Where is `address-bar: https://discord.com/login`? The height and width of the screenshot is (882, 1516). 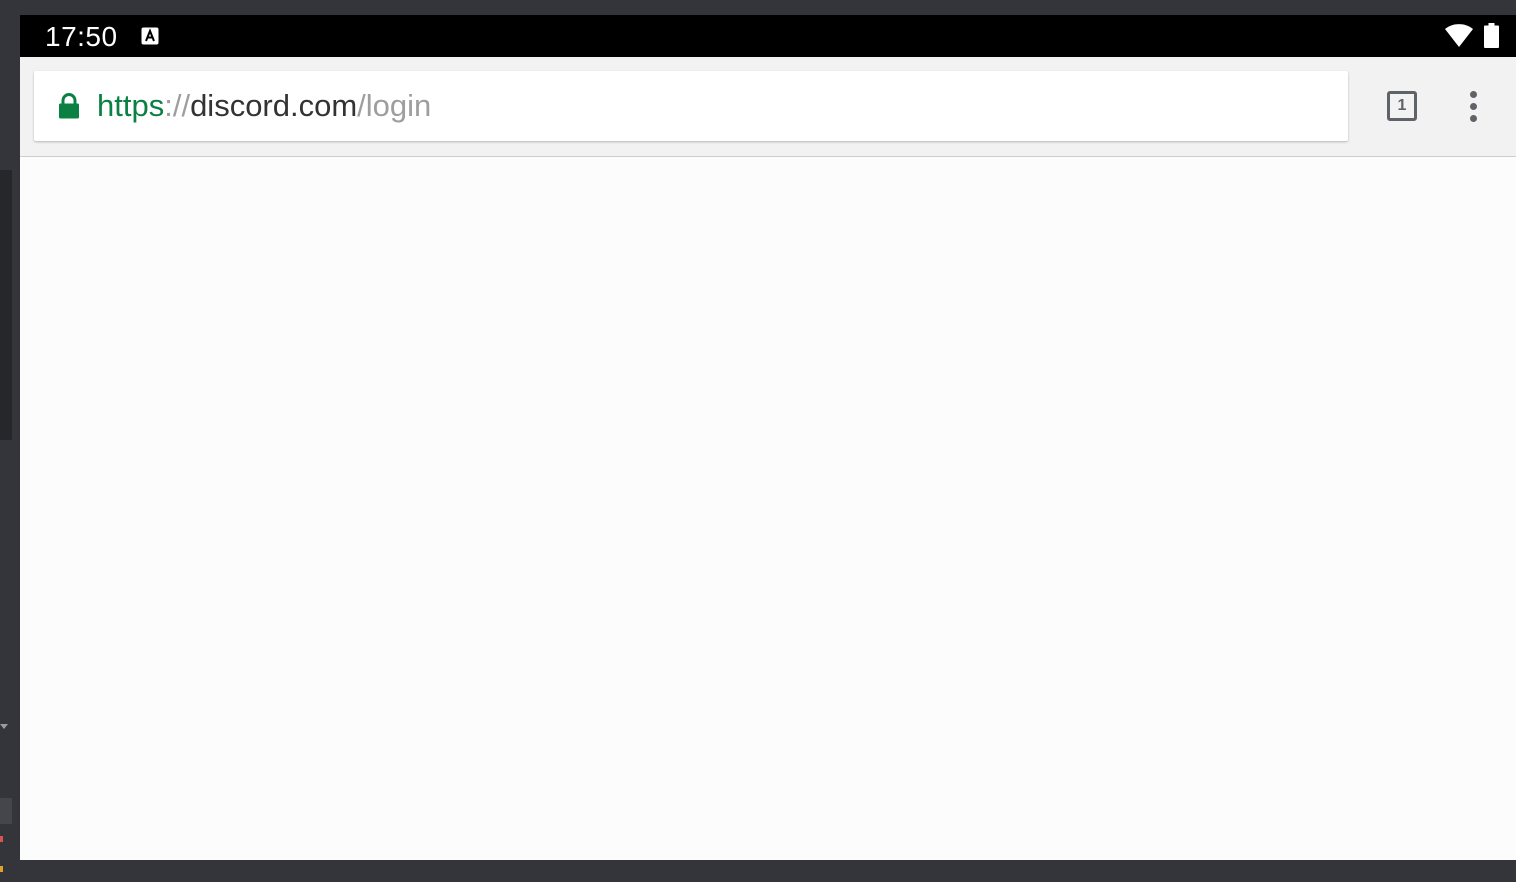
address-bar: https://discord.com/login is located at coordinates (691, 106).